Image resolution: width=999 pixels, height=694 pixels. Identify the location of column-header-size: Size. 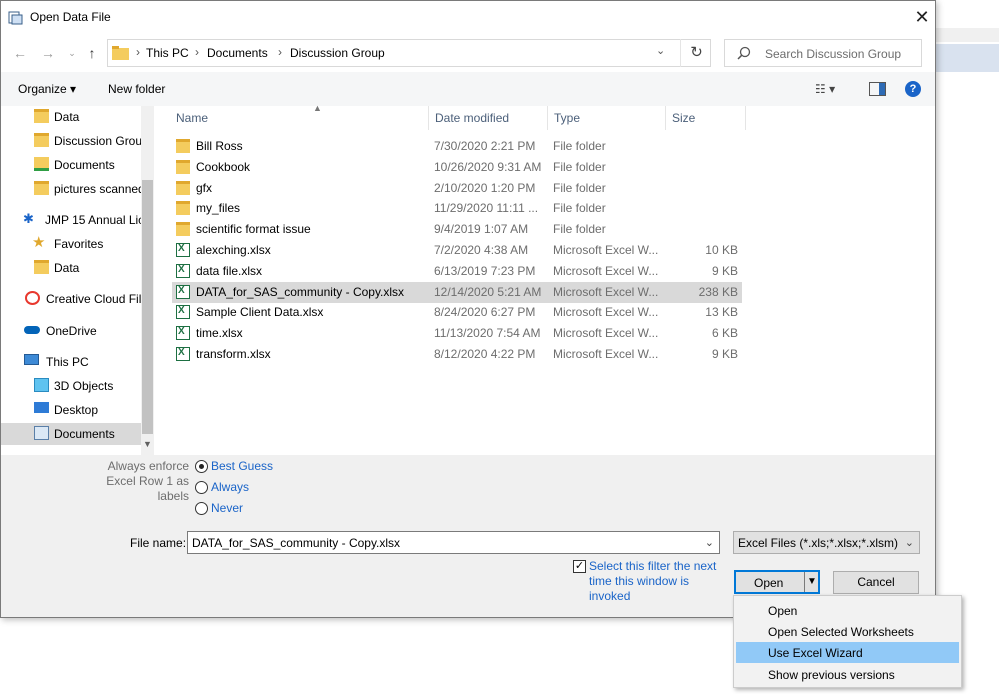
(706, 118).